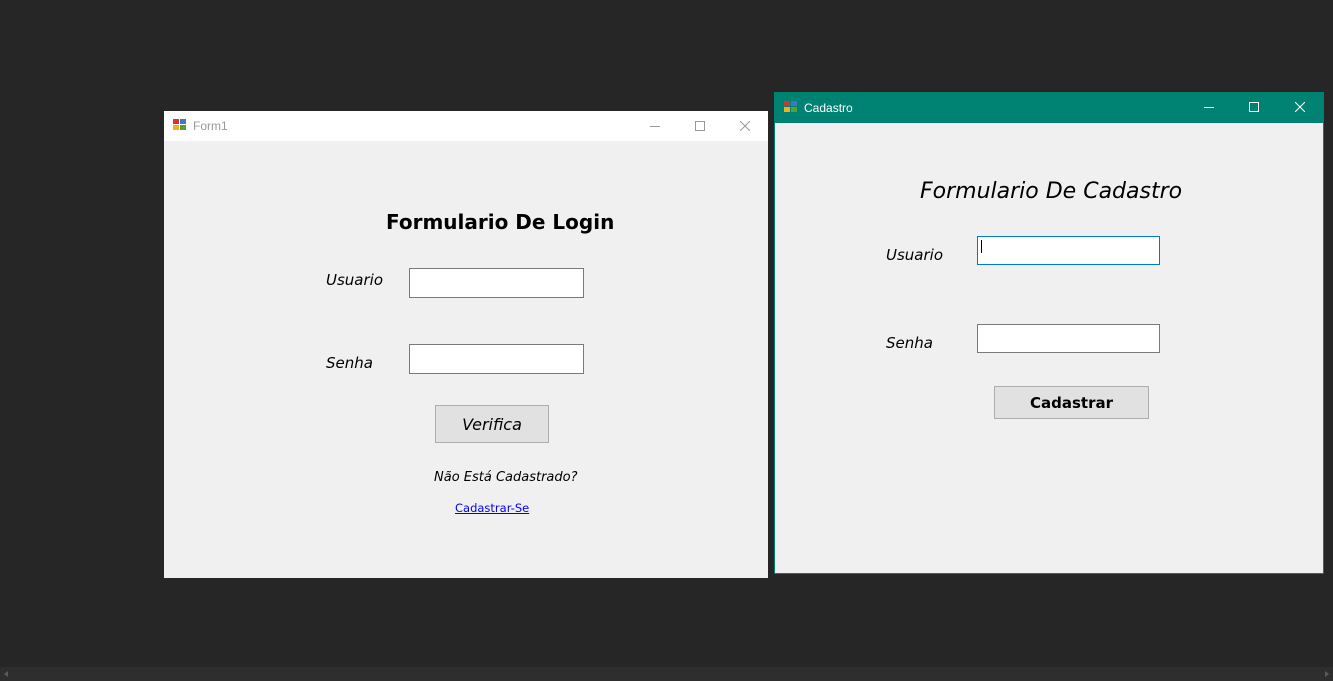 The height and width of the screenshot is (681, 1333). I want to click on register-close-button, so click(1299, 107).